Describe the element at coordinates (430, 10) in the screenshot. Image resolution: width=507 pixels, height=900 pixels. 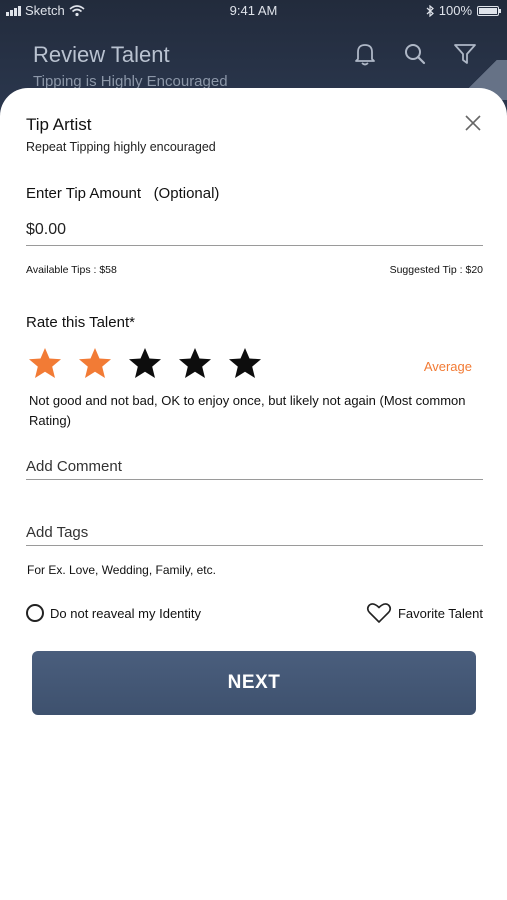
I see `bluetooth-icon` at that location.